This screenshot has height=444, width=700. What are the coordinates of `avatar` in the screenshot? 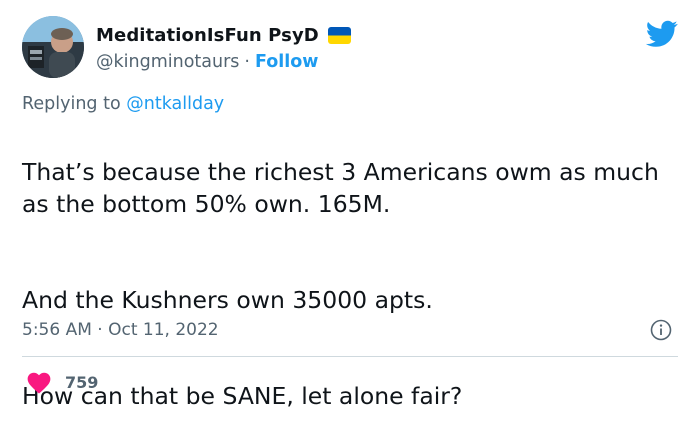 It's located at (53, 47).